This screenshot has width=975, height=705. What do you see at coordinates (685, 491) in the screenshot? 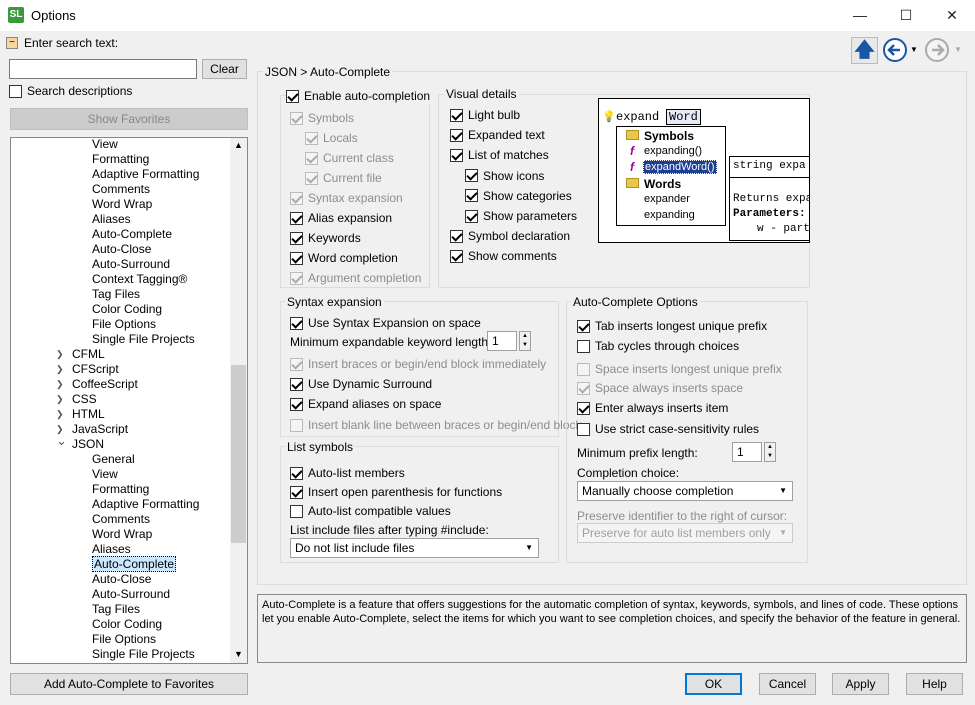
I see `completion-choice-dropdown: Manually choose completion` at bounding box center [685, 491].